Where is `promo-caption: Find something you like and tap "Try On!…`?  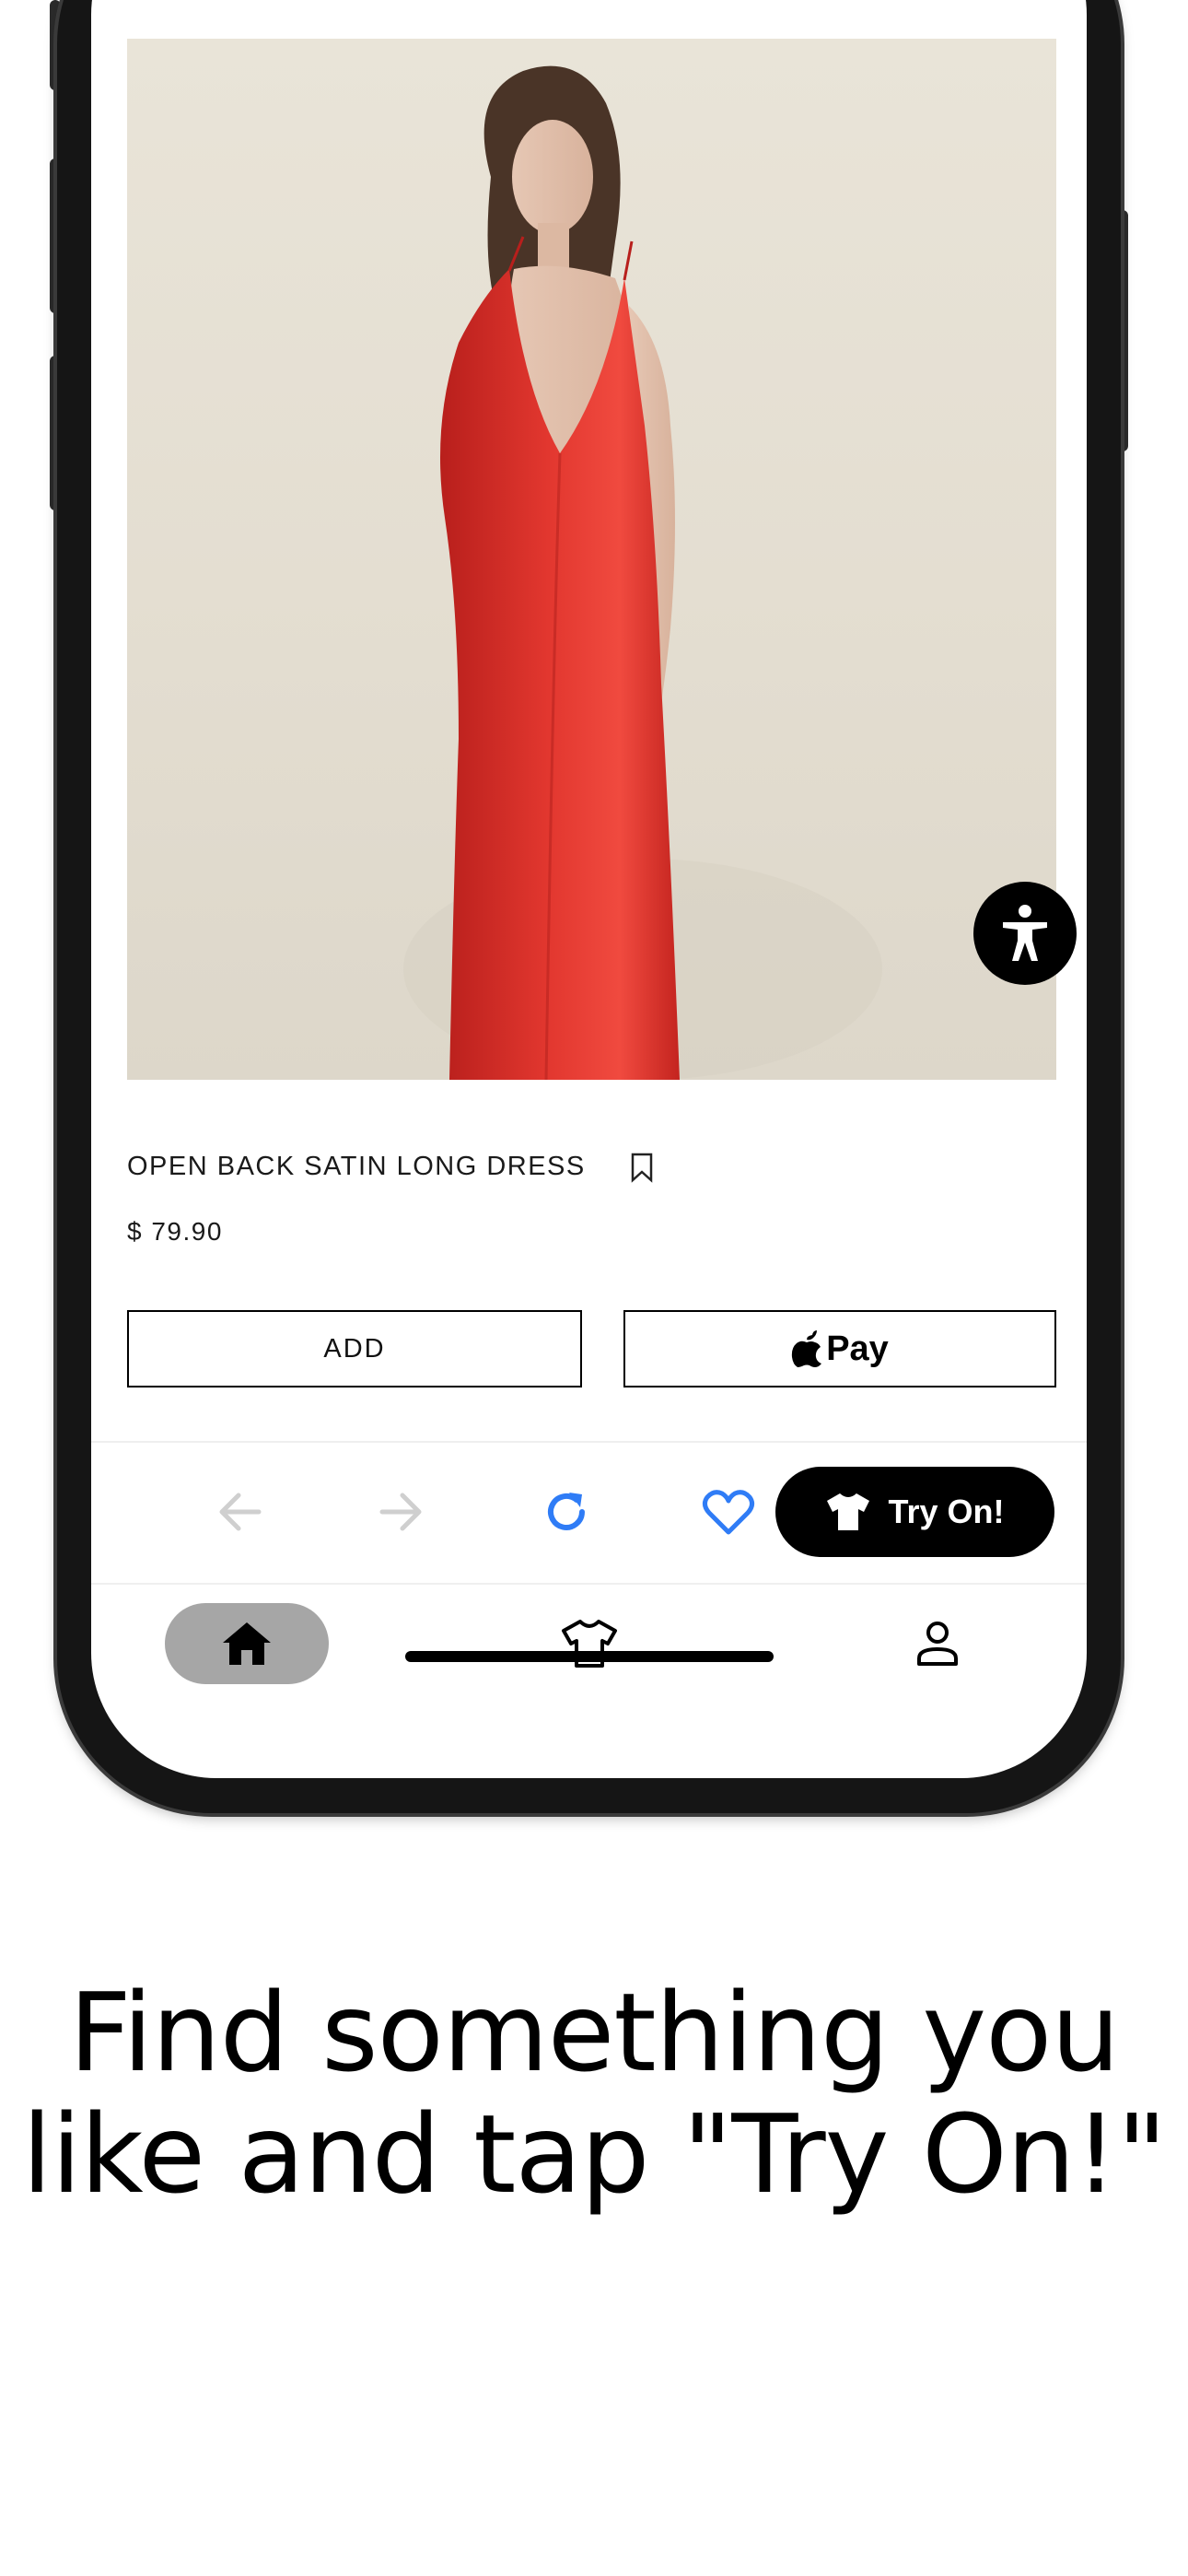 promo-caption: Find something you like and tap "Try On!… is located at coordinates (594, 2093).